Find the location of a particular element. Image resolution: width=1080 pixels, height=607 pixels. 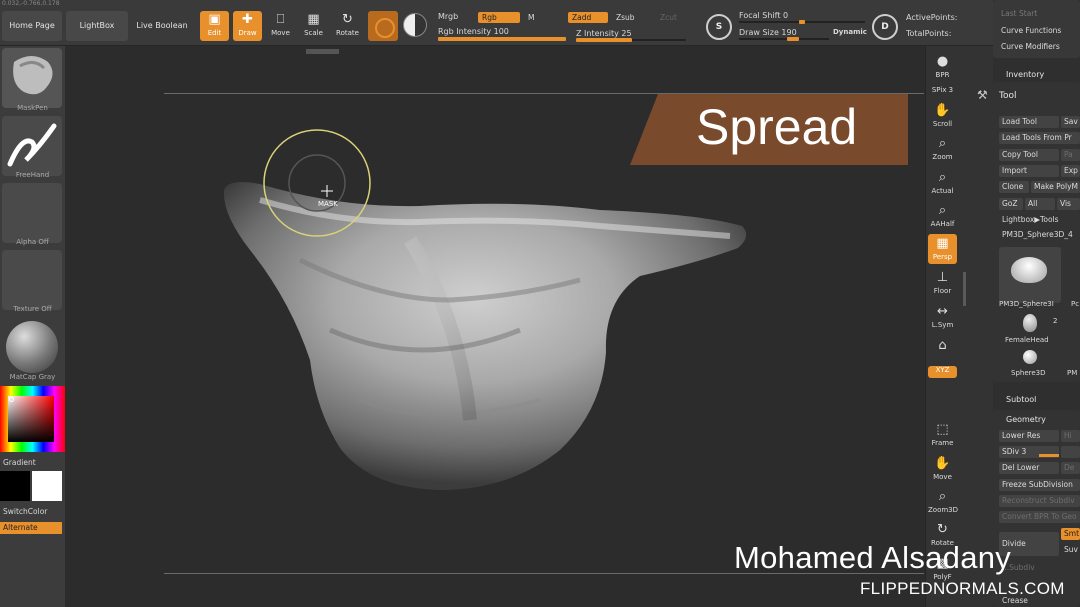

shelf-persp-button: ▦ Persp is located at coordinates (942, 249).